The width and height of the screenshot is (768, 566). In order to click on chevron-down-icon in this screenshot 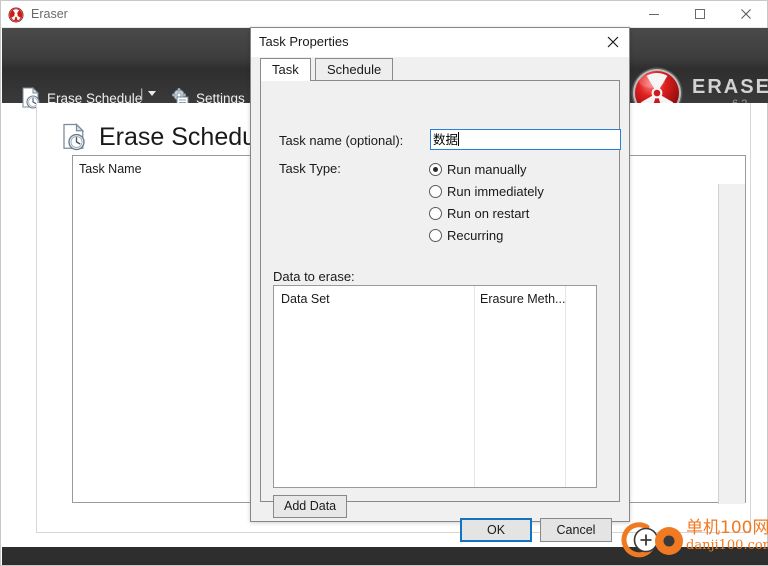, I will do `click(152, 93)`.